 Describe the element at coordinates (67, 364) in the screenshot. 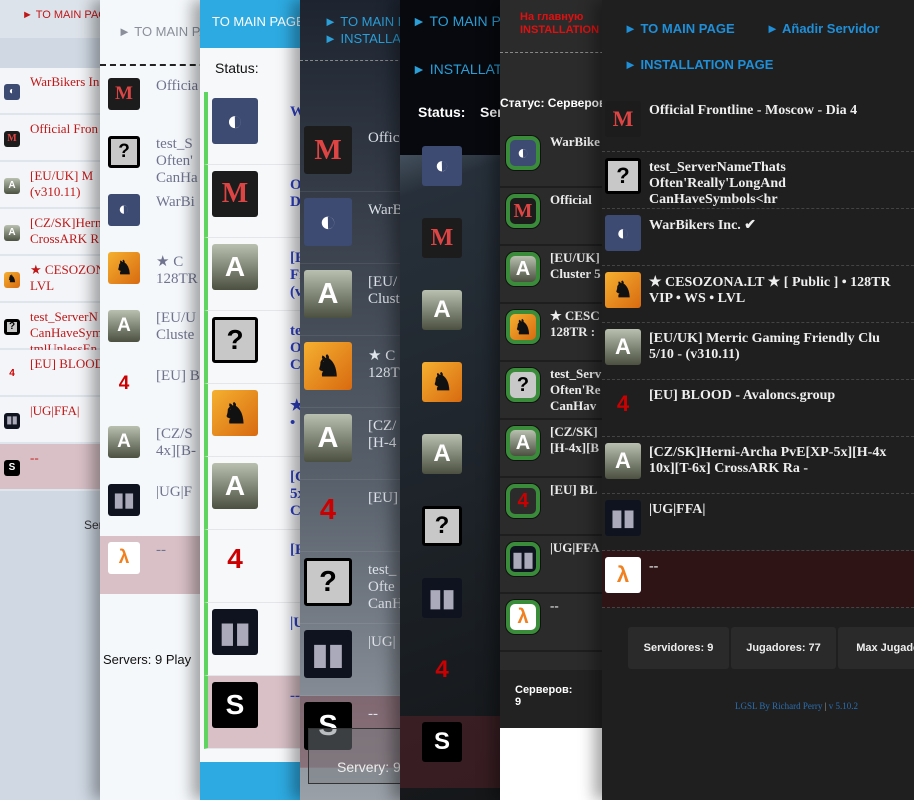

I see `server-name: [EU] BLOOD` at that location.